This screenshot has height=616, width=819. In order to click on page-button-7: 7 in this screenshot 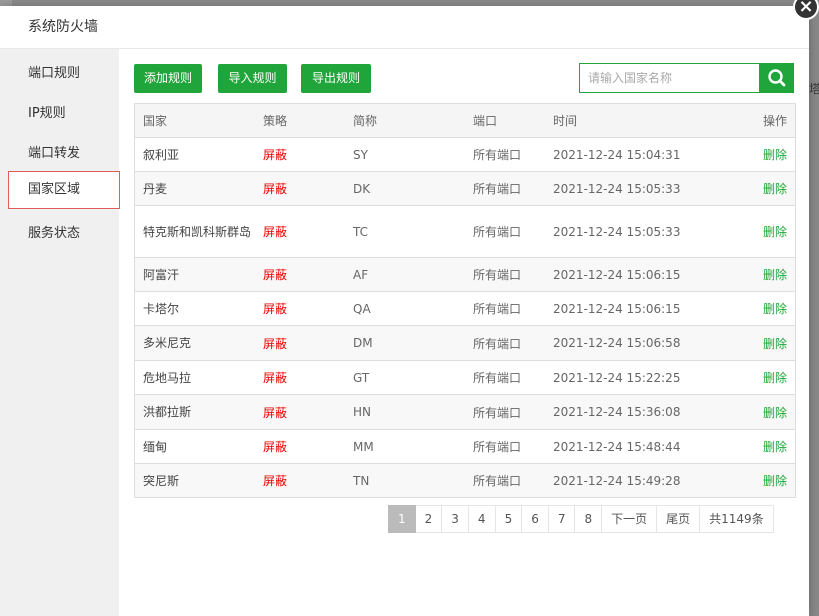, I will do `click(562, 519)`.